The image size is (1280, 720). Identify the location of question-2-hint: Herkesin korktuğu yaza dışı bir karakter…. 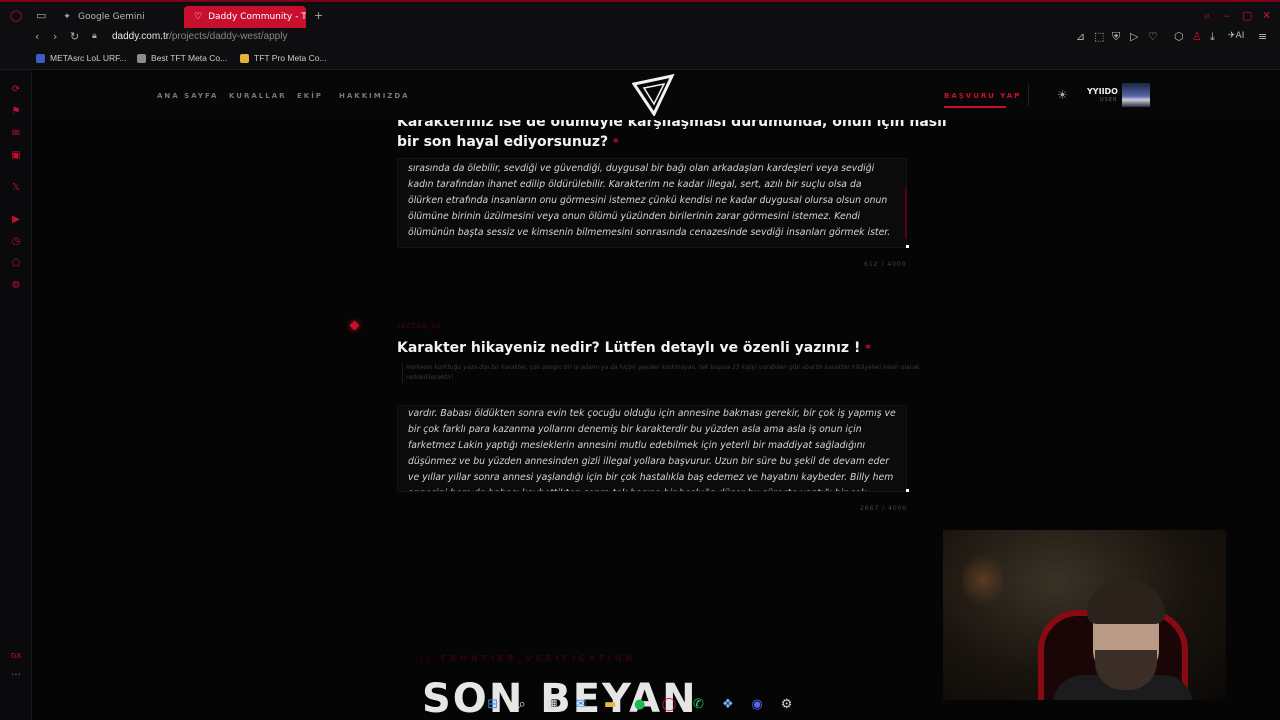
(669, 373).